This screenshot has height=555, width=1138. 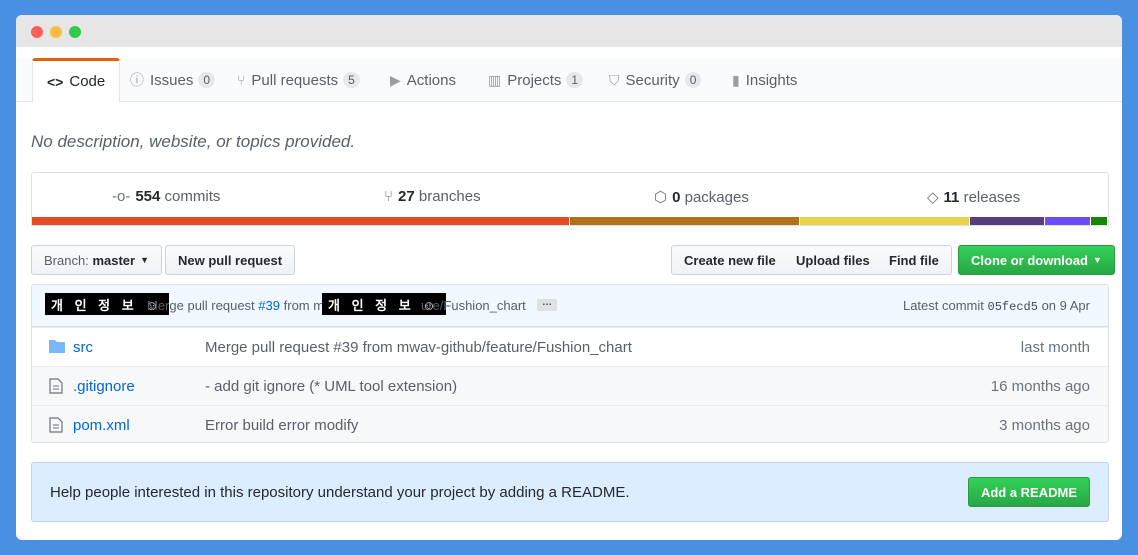 What do you see at coordinates (652, 80) in the screenshot?
I see `tab-label: Security` at bounding box center [652, 80].